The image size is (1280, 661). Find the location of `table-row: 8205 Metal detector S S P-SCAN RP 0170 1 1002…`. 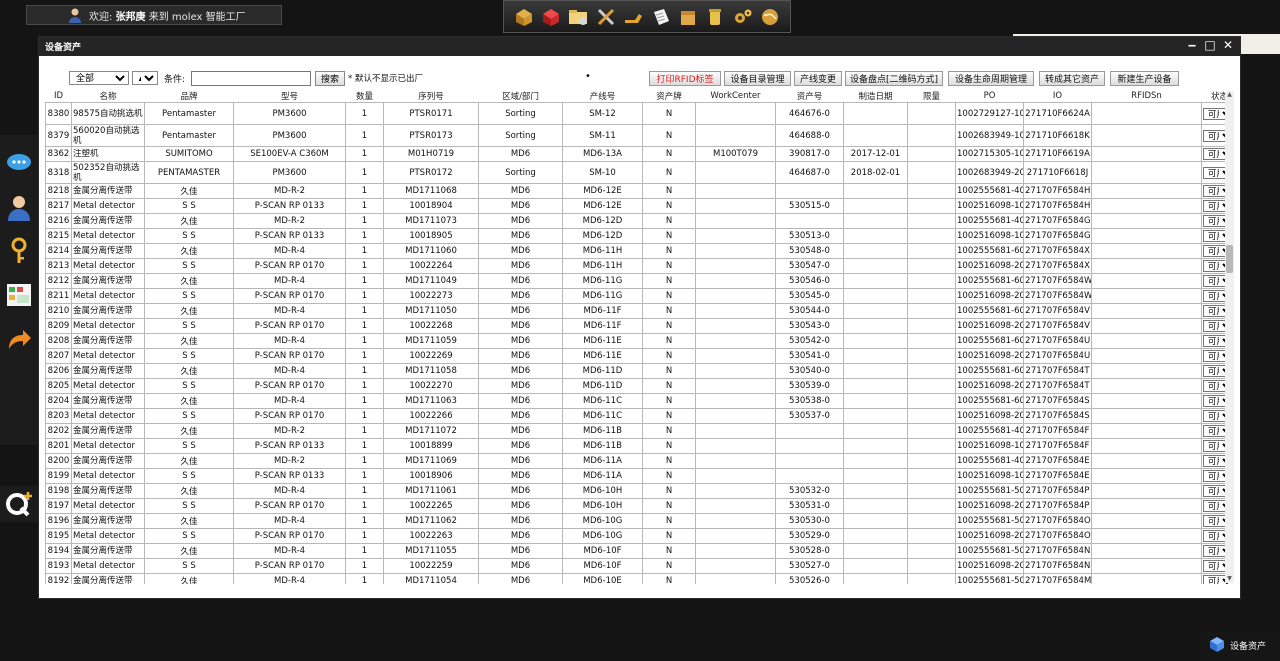

table-row: 8205 Metal detector S S P-SCAN RP 0170 1 1002… is located at coordinates (636, 386).